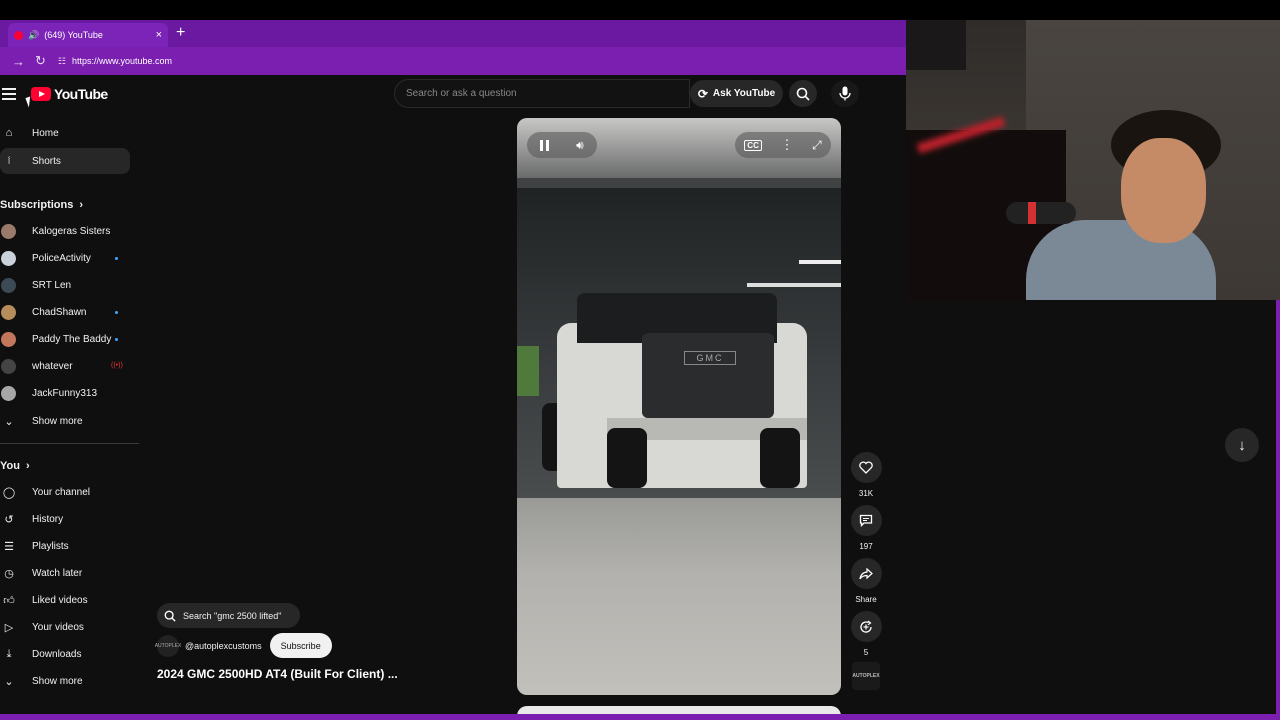  Describe the element at coordinates (27, 466) in the screenshot. I see `chevron-right-icon: ›` at that location.